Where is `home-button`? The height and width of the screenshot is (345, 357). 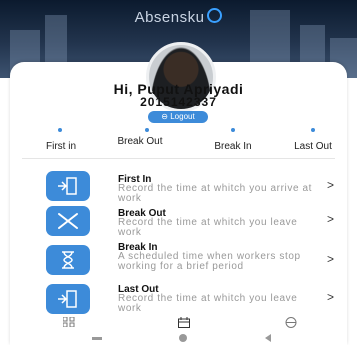
home-button is located at coordinates (183, 338).